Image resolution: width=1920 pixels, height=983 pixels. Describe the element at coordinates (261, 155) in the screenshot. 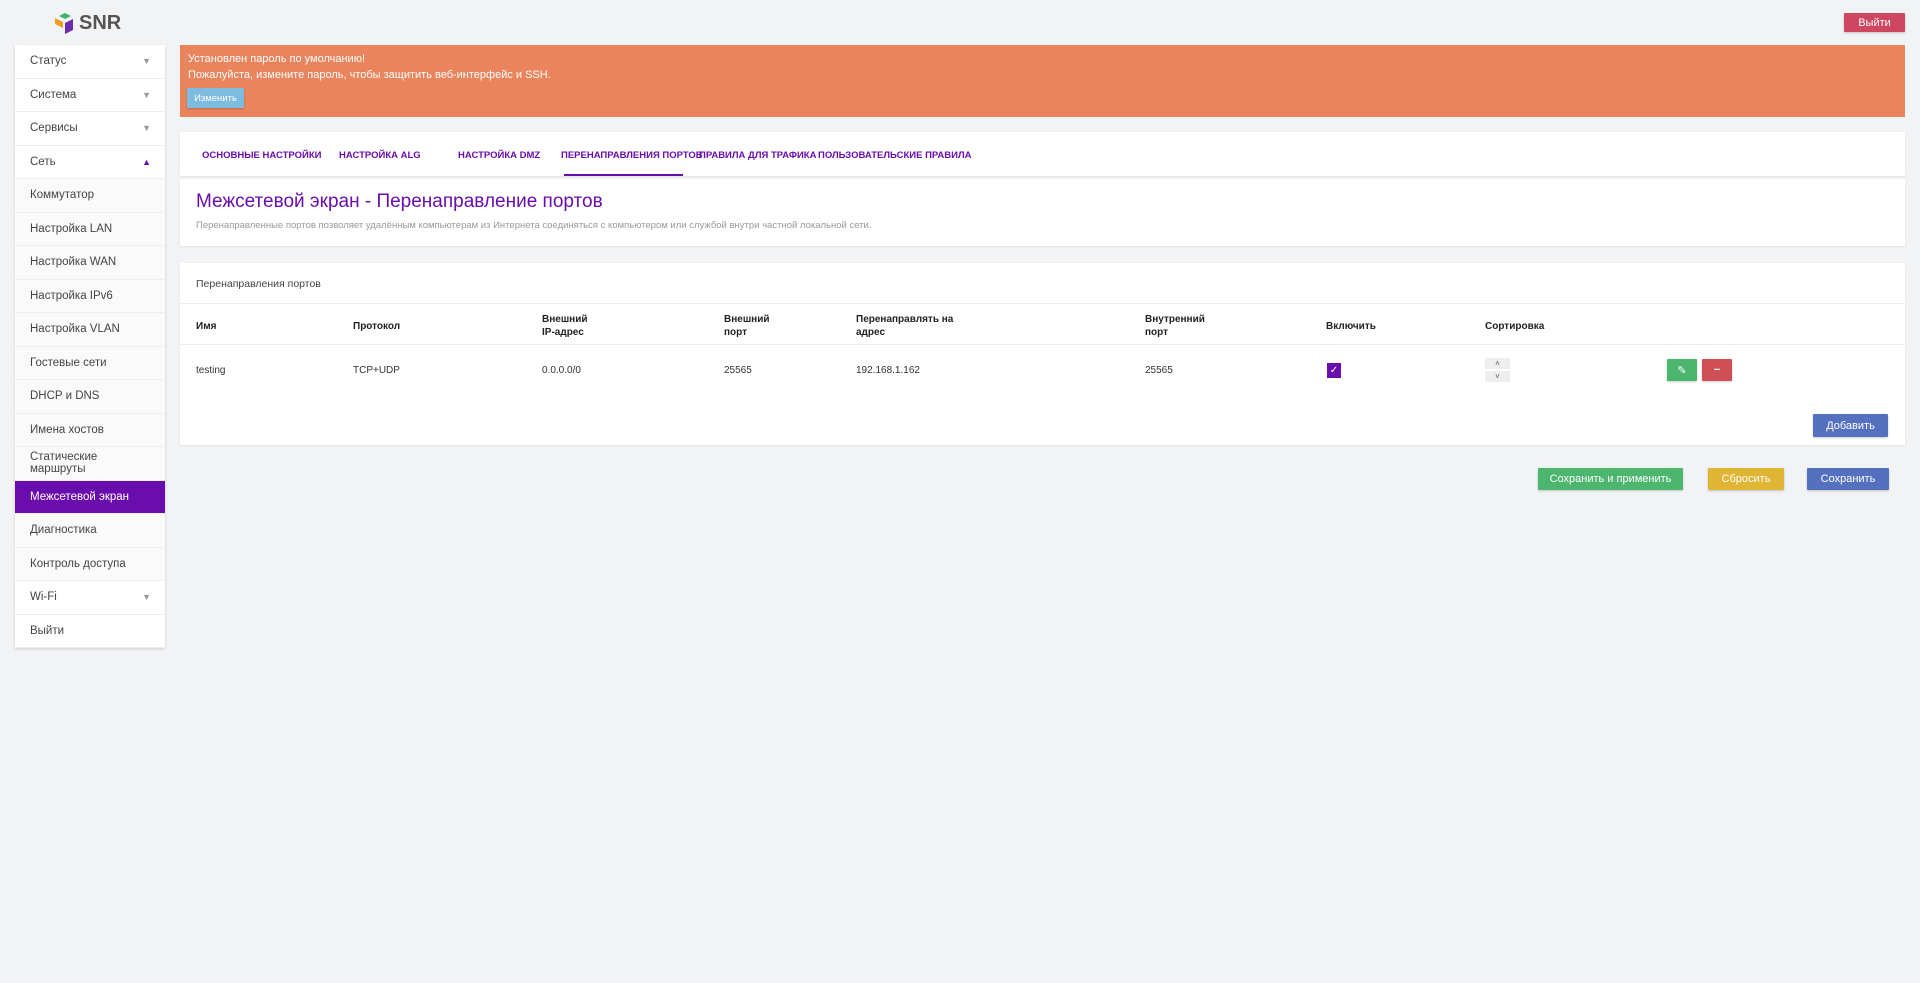

I see `tab-basic-settings: Основные настройки` at that location.